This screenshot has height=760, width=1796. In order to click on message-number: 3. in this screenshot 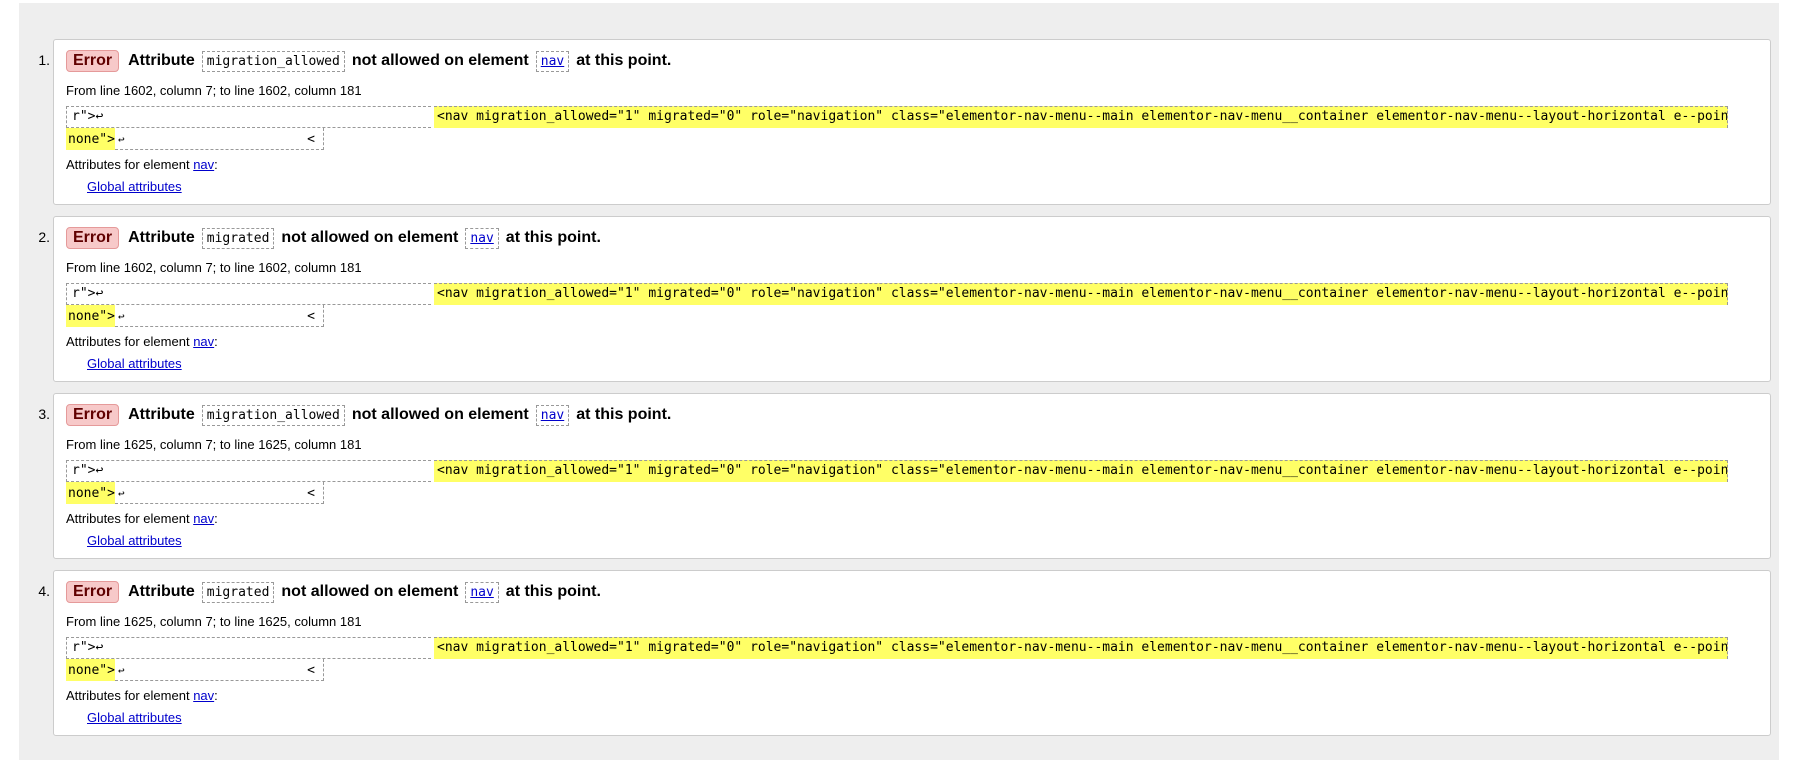, I will do `click(44, 414)`.